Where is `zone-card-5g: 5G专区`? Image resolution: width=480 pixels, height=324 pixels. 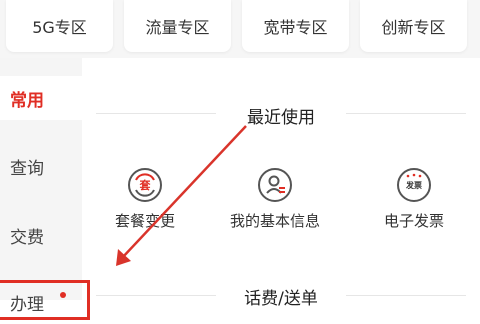 zone-card-5g: 5G专区 is located at coordinates (59, 26).